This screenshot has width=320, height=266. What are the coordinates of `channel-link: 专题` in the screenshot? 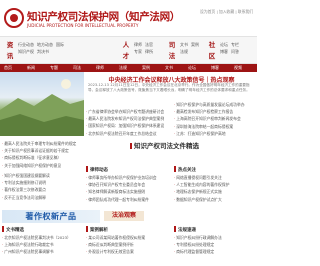 It's located at (54, 68).